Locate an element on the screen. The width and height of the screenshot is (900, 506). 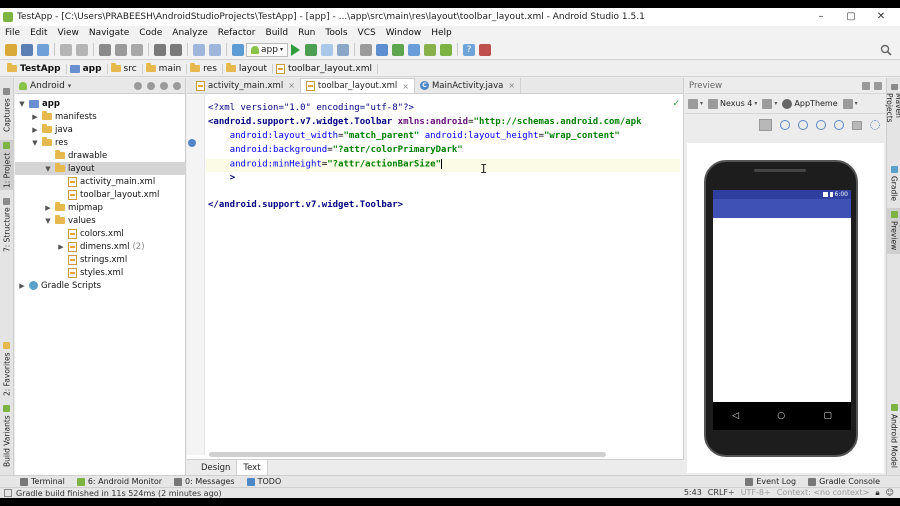
favorites-tab: 2: Favorites is located at coordinates (7, 369).